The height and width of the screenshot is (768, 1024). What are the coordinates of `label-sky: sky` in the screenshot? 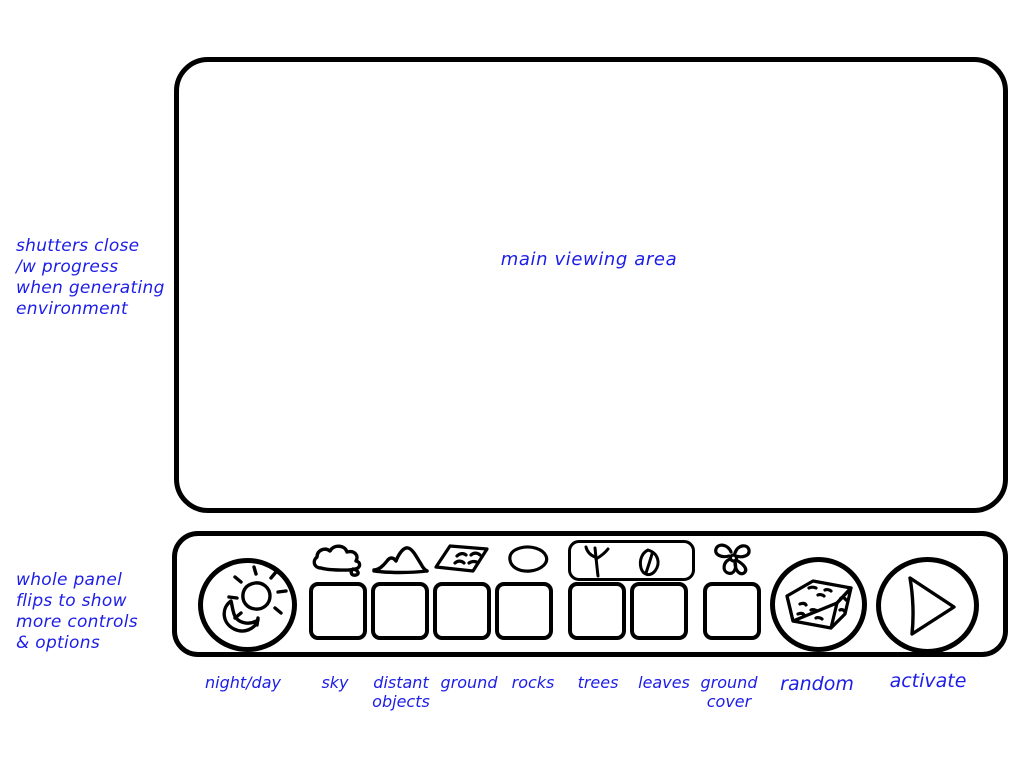 It's located at (335, 682).